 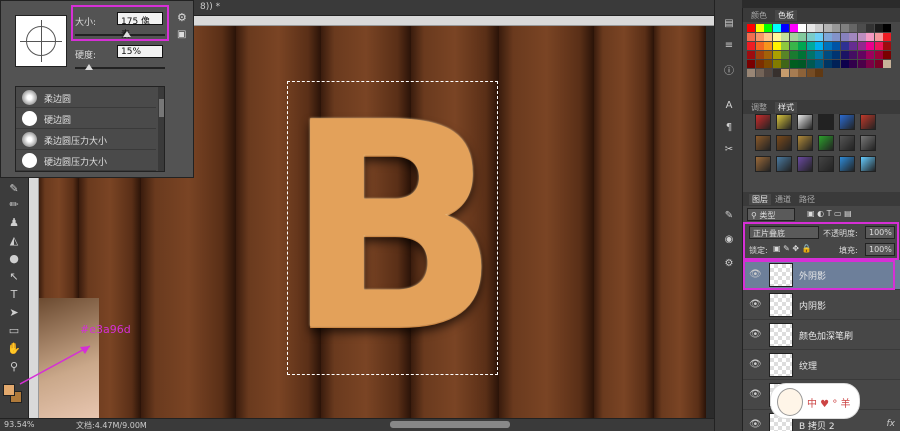 What do you see at coordinates (9, 390) in the screenshot?
I see `foreground-color-swatch` at bounding box center [9, 390].